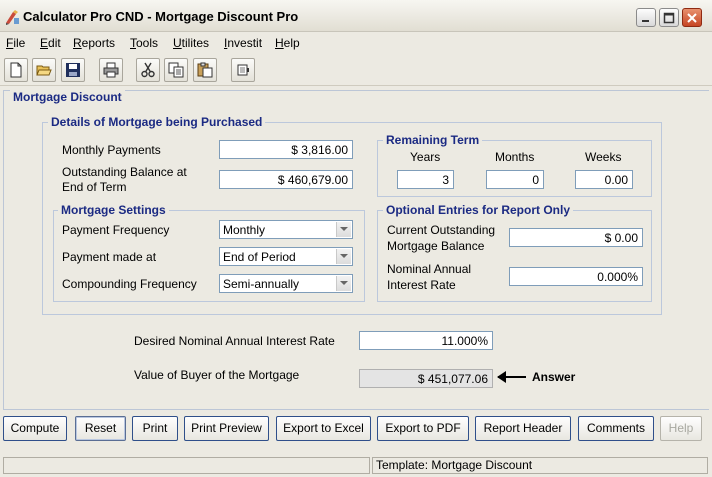  I want to click on new-file-button, so click(16, 70).